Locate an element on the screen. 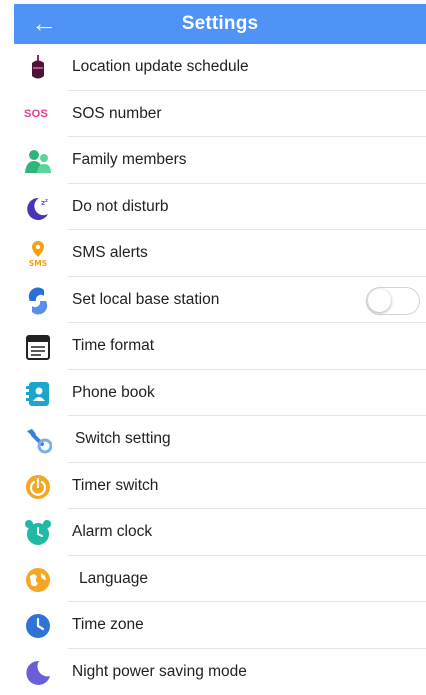 The height and width of the screenshot is (695, 426). settings-item-label: Set local base station is located at coordinates (145, 300).